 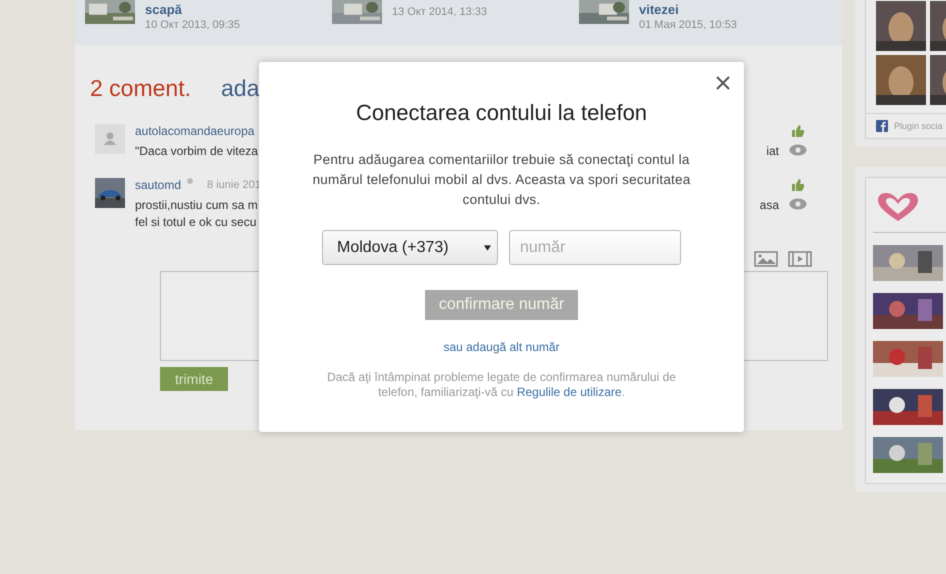 What do you see at coordinates (769, 205) in the screenshot?
I see `comment-text: asa` at bounding box center [769, 205].